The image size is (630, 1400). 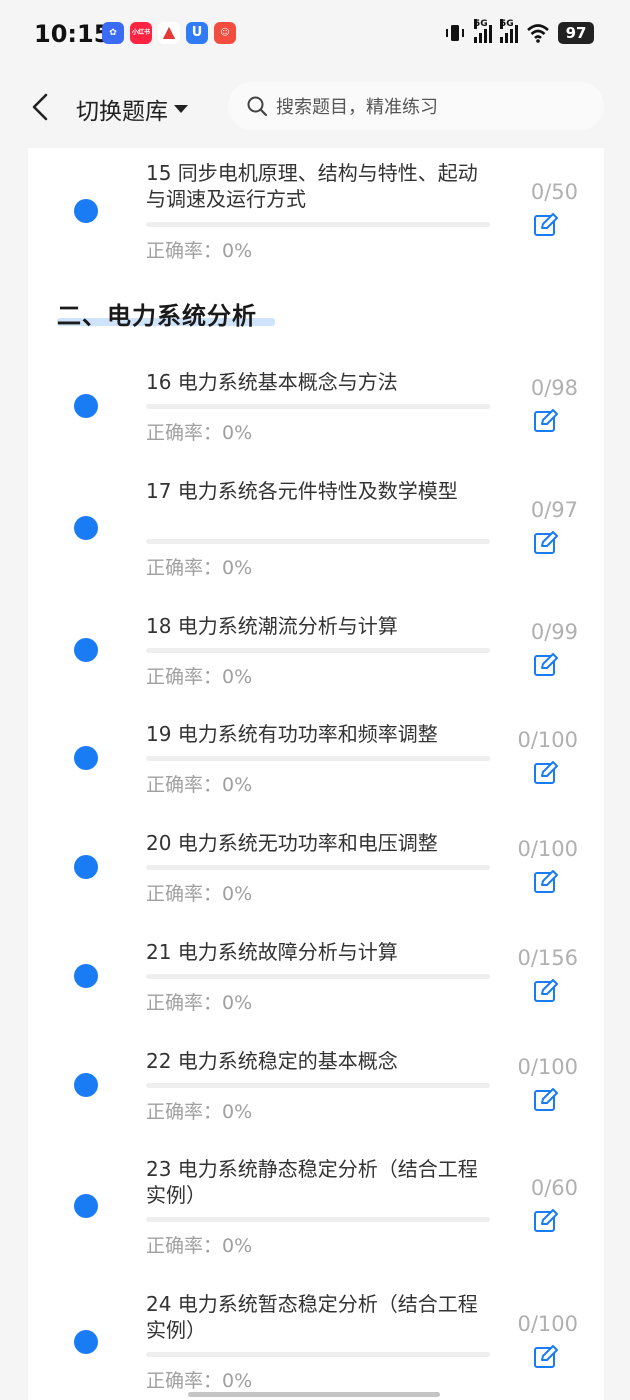 What do you see at coordinates (554, 1188) in the screenshot?
I see `progress-count: 0/60` at bounding box center [554, 1188].